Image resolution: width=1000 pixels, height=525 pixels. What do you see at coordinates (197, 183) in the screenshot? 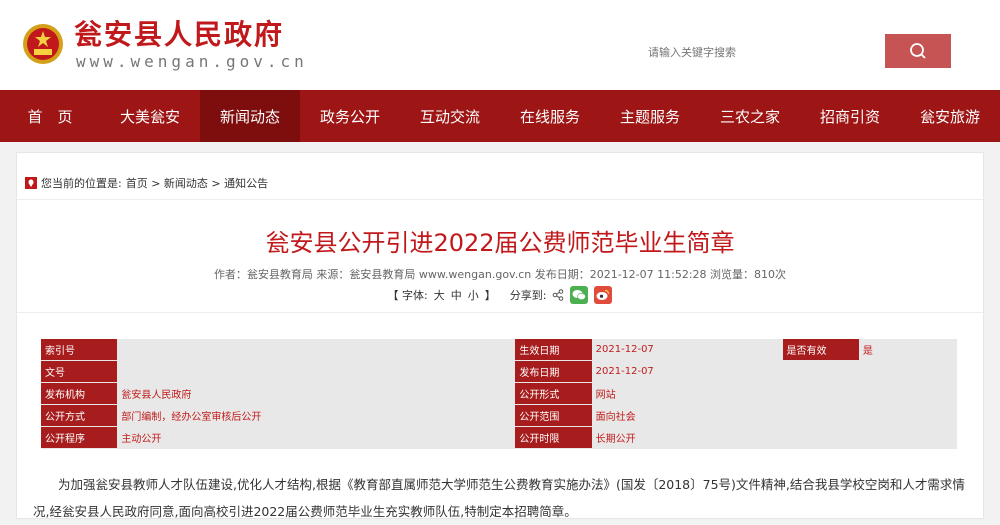
I see `breadcrumb-path: 首页 > 新闻动态 > 通知公告` at bounding box center [197, 183].